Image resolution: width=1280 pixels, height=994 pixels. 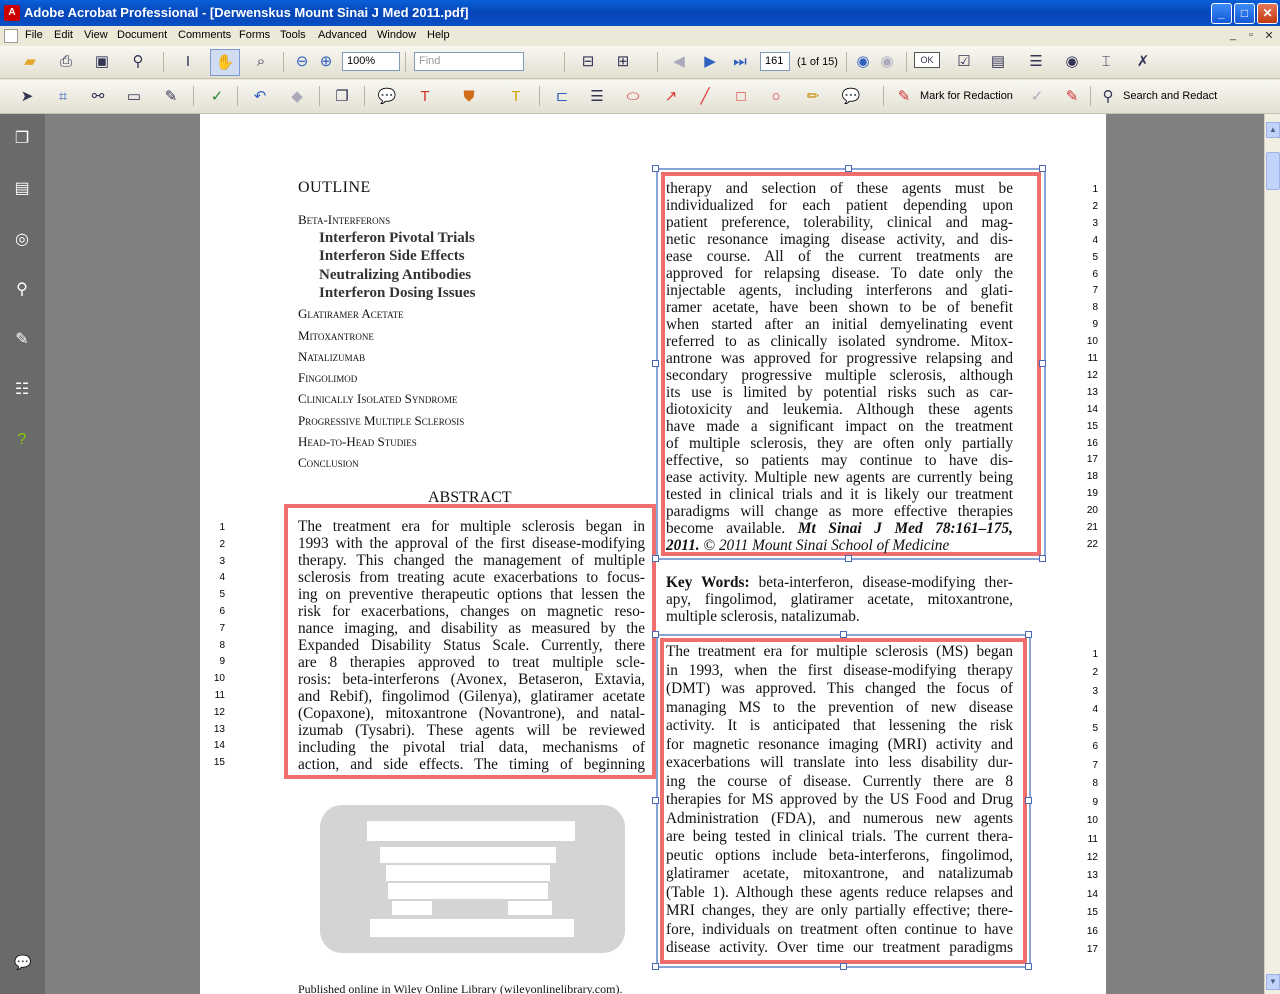 What do you see at coordinates (597, 97) in the screenshot?
I see `text-box-tool-icon: ☰` at bounding box center [597, 97].